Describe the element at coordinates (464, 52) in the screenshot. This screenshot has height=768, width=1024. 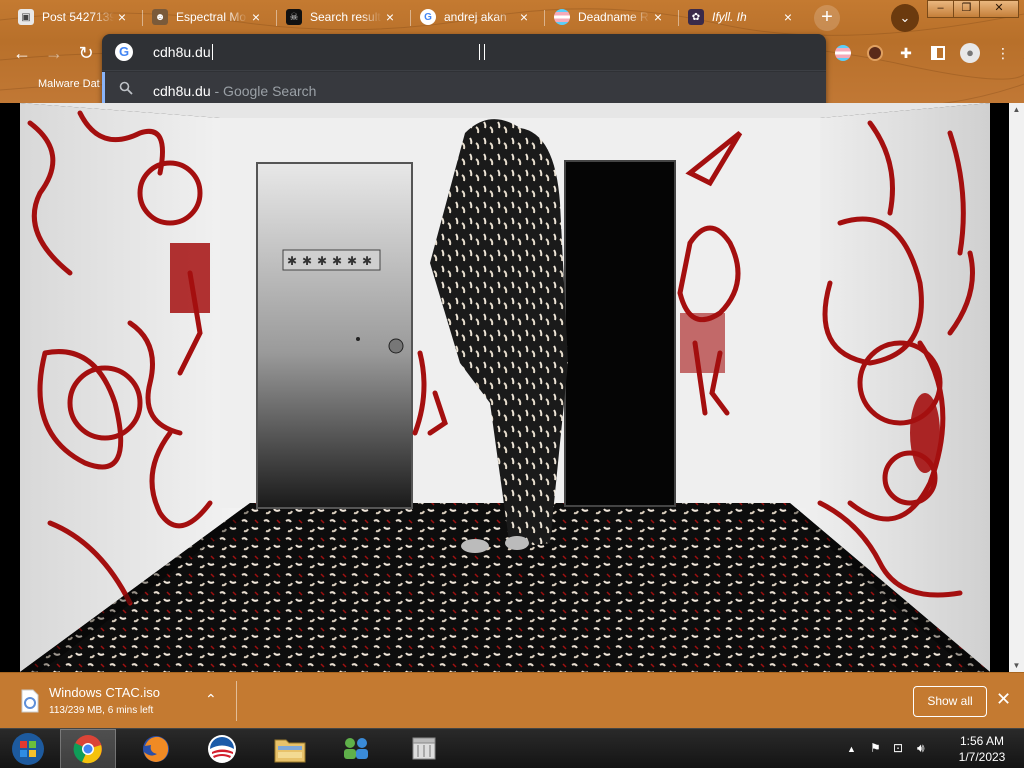
I see `address-bar: G cdh8u.du` at that location.